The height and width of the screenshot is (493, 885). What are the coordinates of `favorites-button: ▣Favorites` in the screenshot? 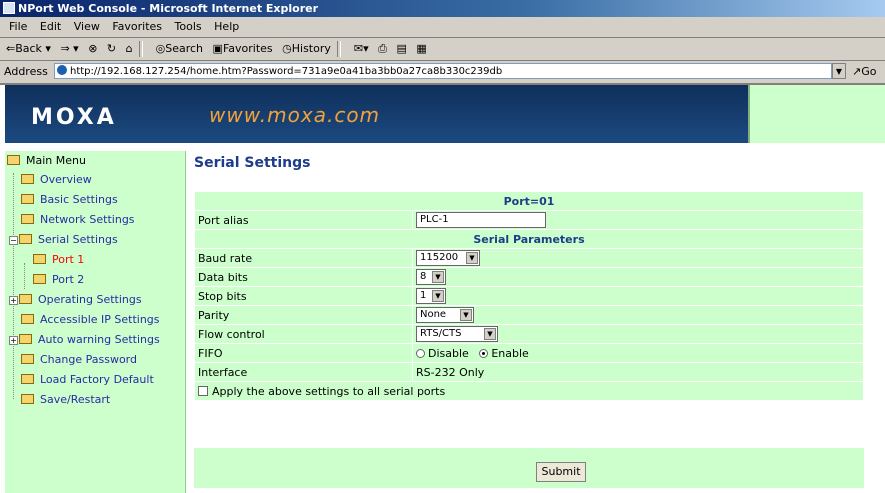 It's located at (243, 49).